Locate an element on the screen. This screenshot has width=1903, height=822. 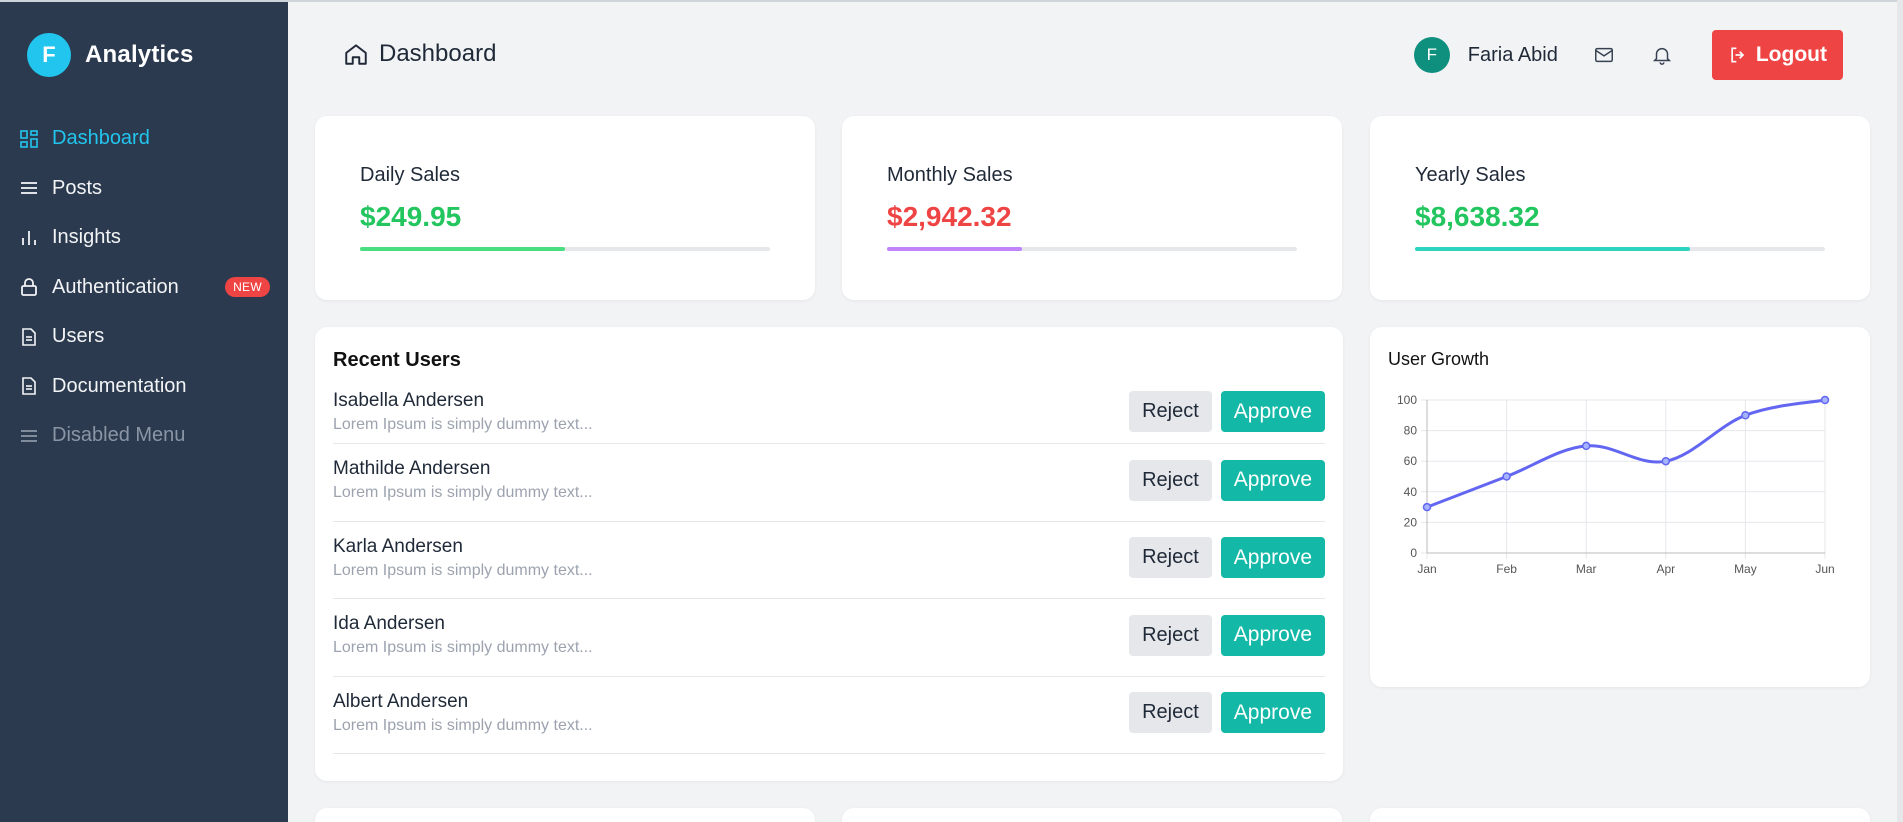
sidebar-item-label: Documentation is located at coordinates (119, 385).